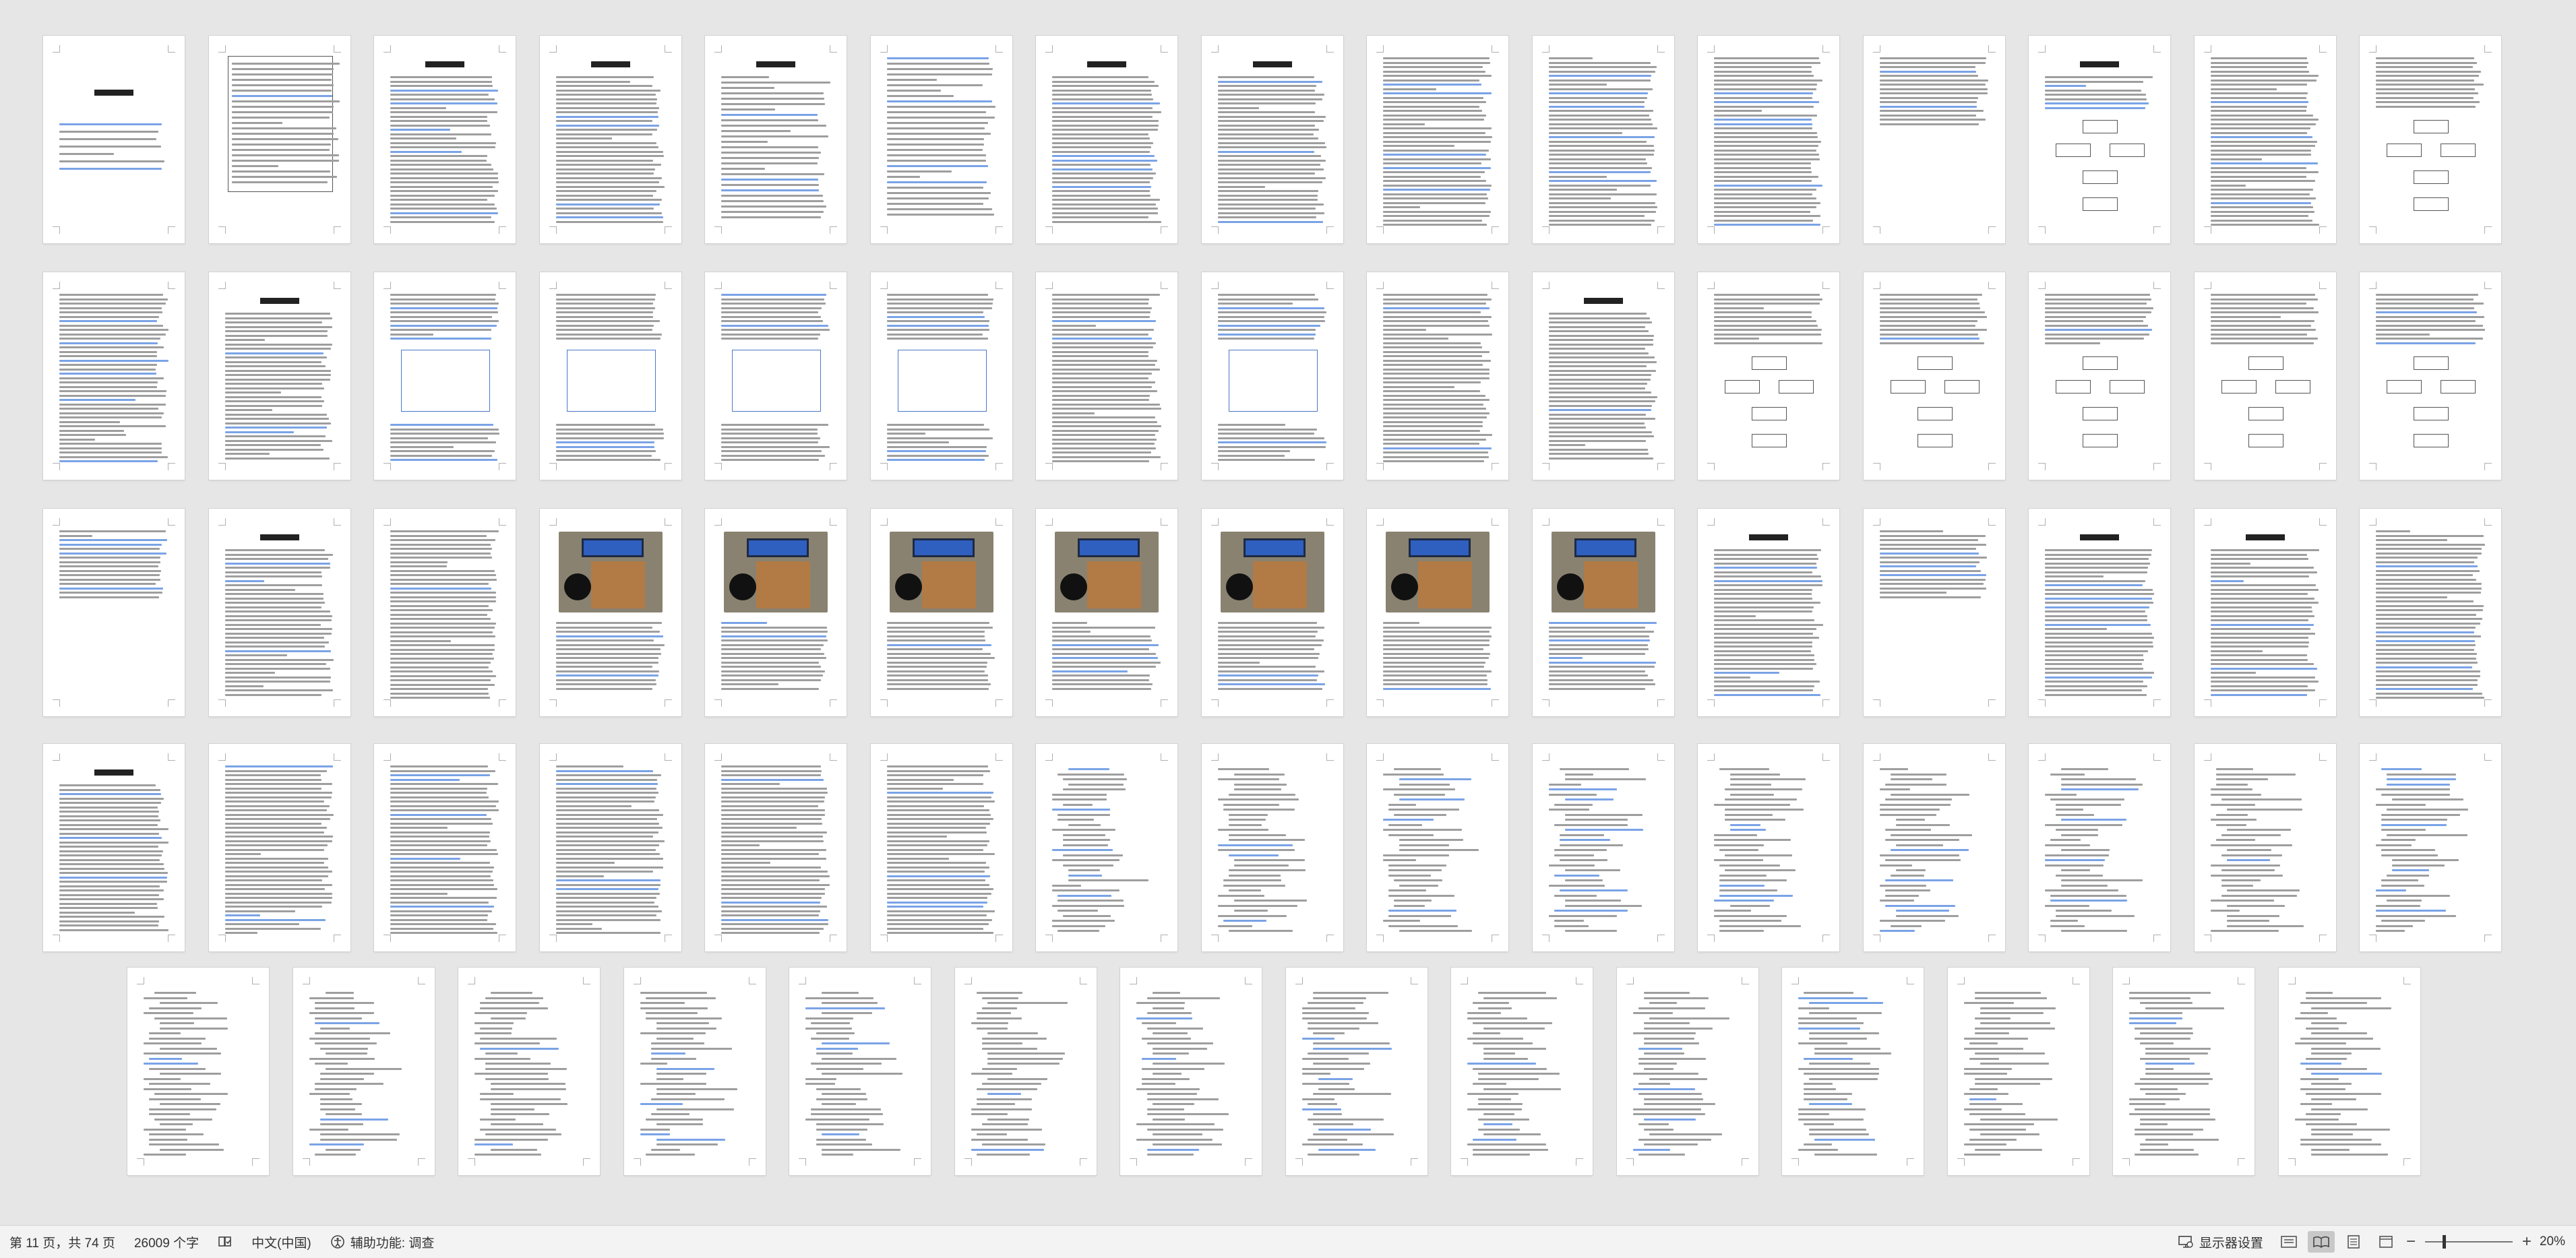  I want to click on read-mode-button, so click(2321, 1242).